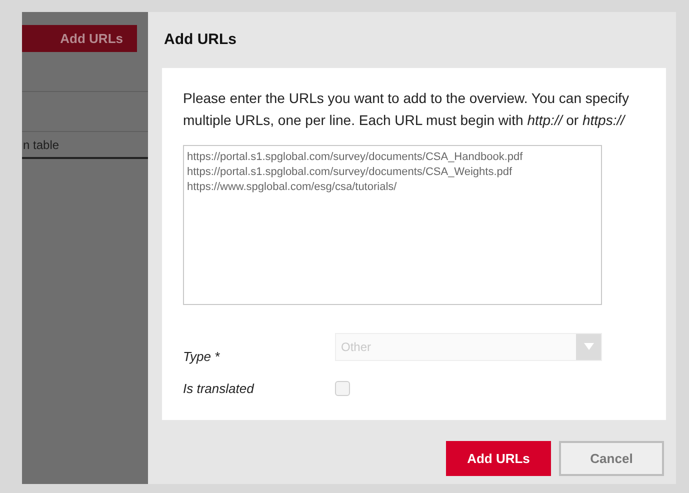 This screenshot has width=689, height=493. Describe the element at coordinates (41, 145) in the screenshot. I see `table-label: n table` at that location.